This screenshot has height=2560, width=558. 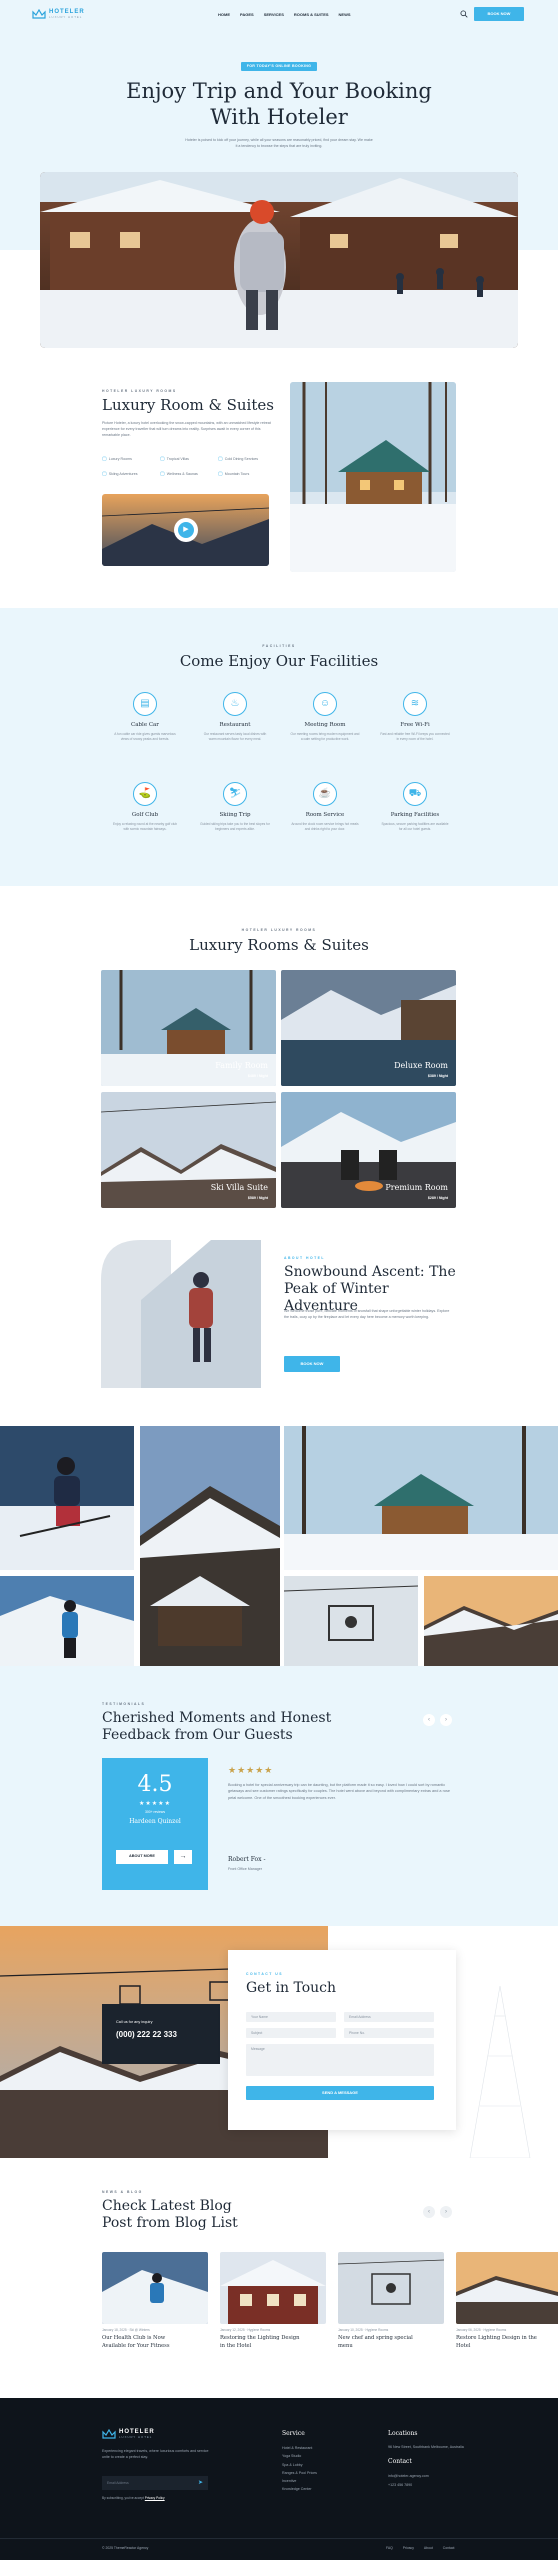 What do you see at coordinates (188, 1150) in the screenshot?
I see `room-card-ski-villa: Ski Villa Suite $589 / Night` at bounding box center [188, 1150].